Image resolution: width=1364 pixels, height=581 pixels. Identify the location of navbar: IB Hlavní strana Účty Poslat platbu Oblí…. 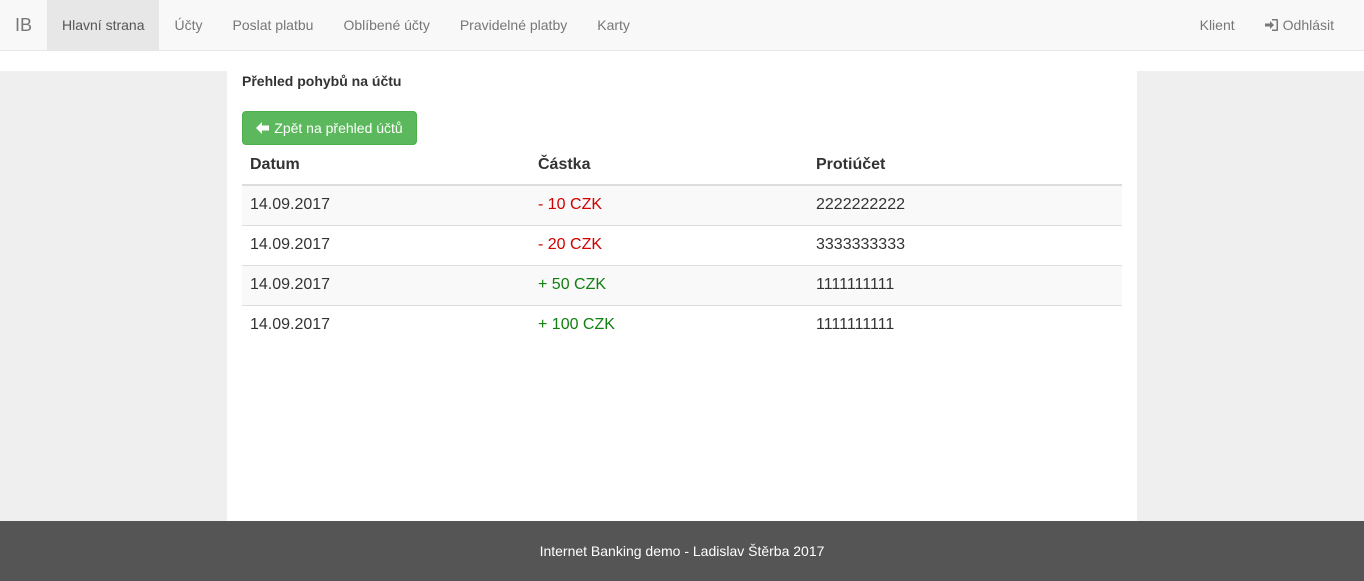
(682, 25).